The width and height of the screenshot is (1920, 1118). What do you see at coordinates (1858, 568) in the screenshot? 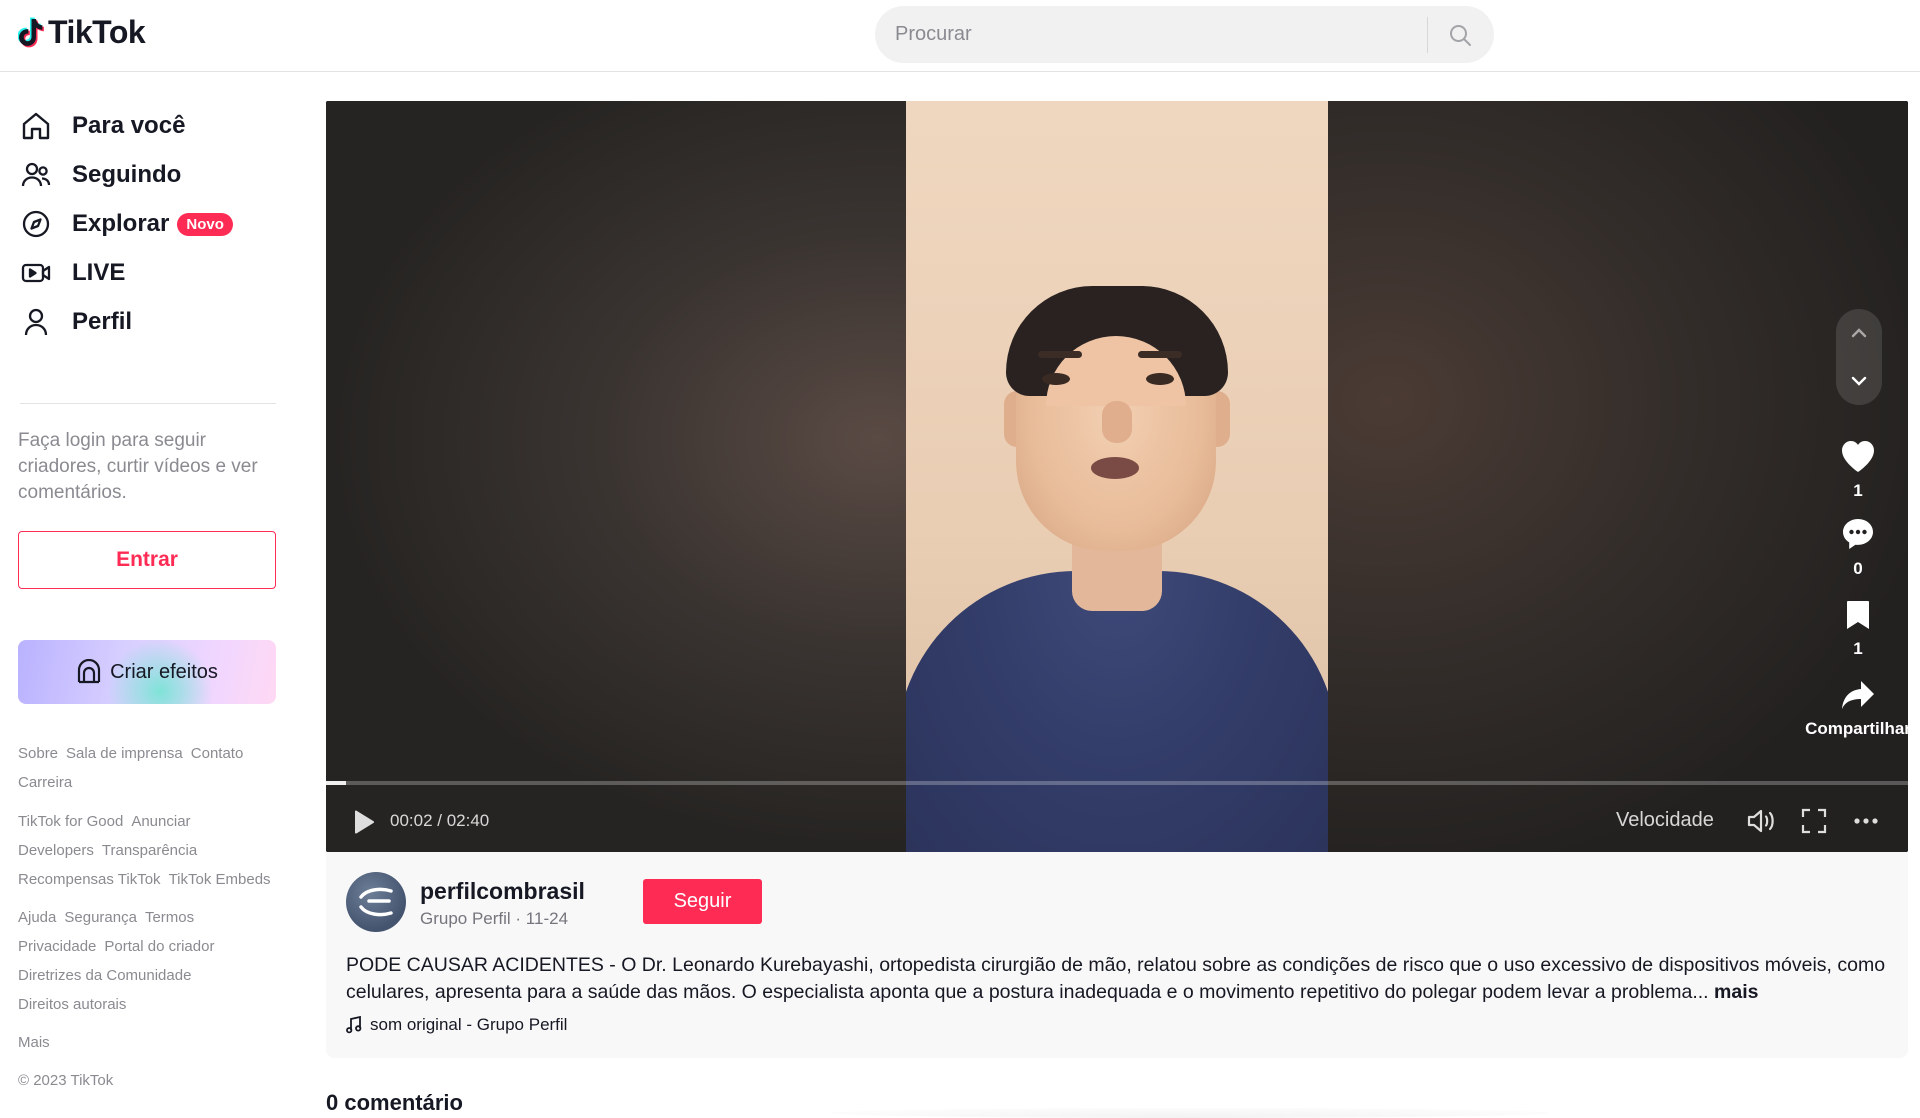
I see `comment-count: 0` at bounding box center [1858, 568].